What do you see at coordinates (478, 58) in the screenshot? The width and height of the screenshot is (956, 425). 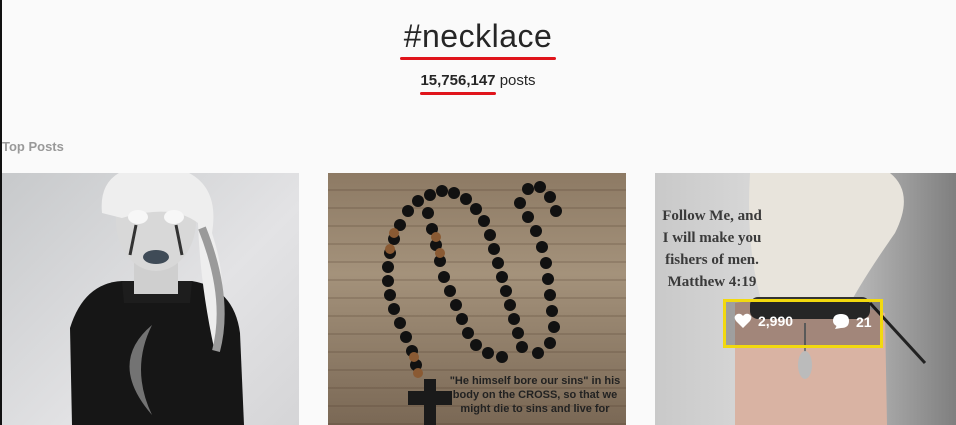 I see `title-underline` at bounding box center [478, 58].